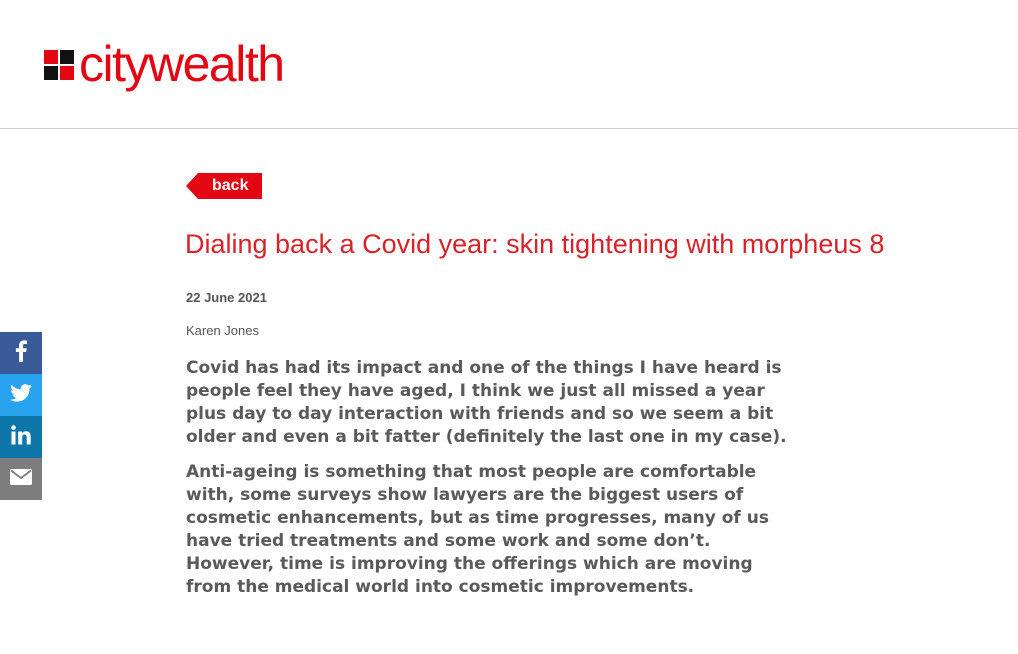 This screenshot has width=1018, height=654. I want to click on facebook-icon, so click(21, 353).